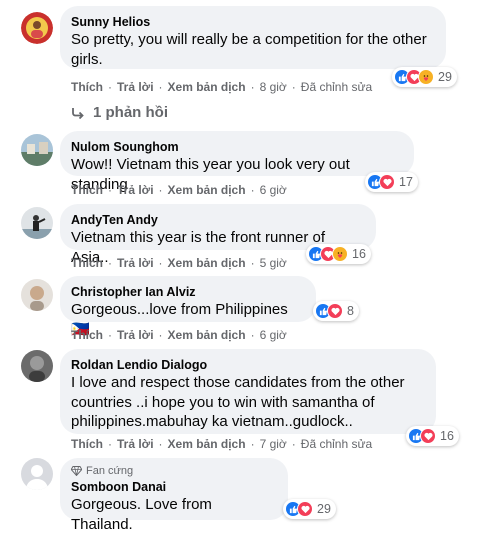 Image resolution: width=502 pixels, height=545 pixels. I want to click on timestamp: 7 giờ, so click(273, 444).